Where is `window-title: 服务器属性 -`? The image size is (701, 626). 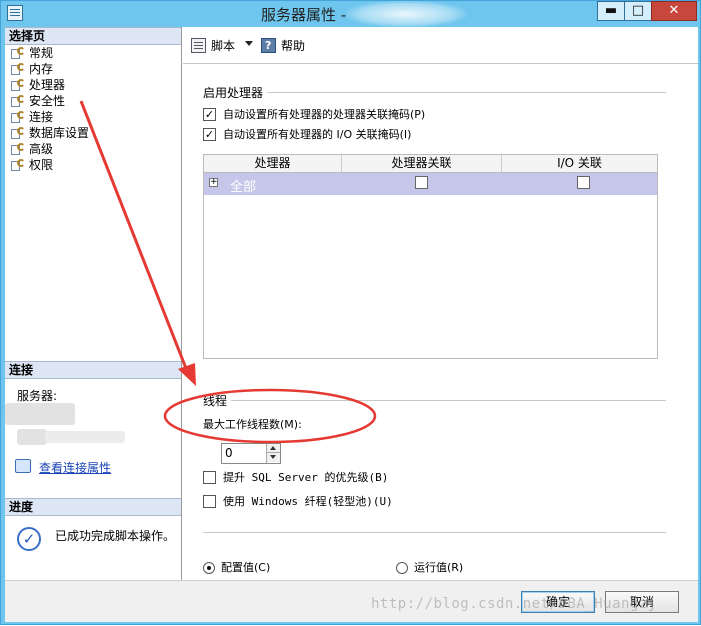
window-title: 服务器属性 - is located at coordinates (304, 15).